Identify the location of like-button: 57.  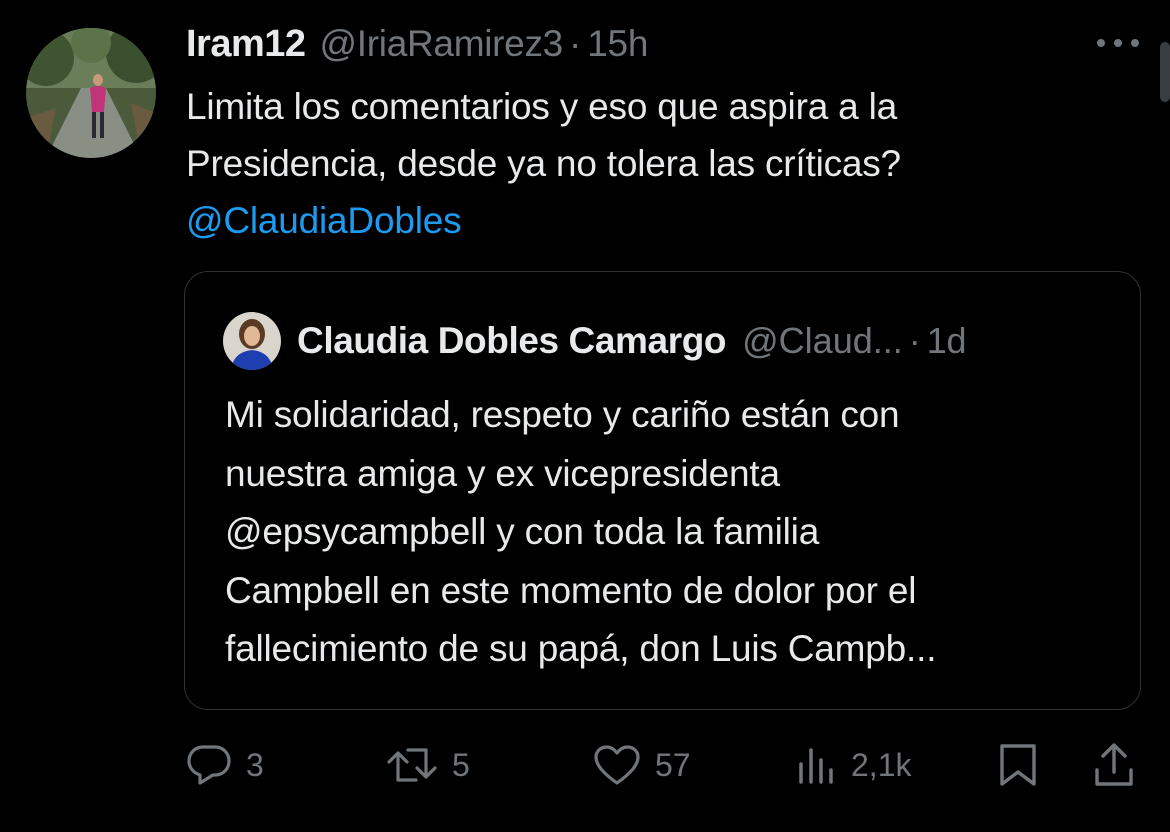
(642, 765).